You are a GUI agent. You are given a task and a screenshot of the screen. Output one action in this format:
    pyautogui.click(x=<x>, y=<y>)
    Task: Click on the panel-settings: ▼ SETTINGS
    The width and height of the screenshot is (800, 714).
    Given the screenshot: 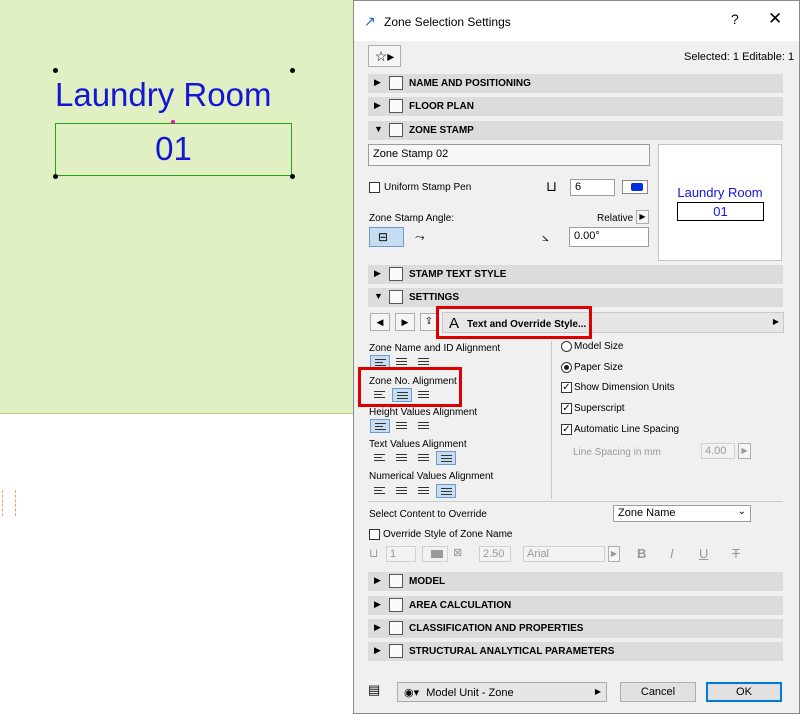 What is the action you would take?
    pyautogui.click(x=575, y=297)
    